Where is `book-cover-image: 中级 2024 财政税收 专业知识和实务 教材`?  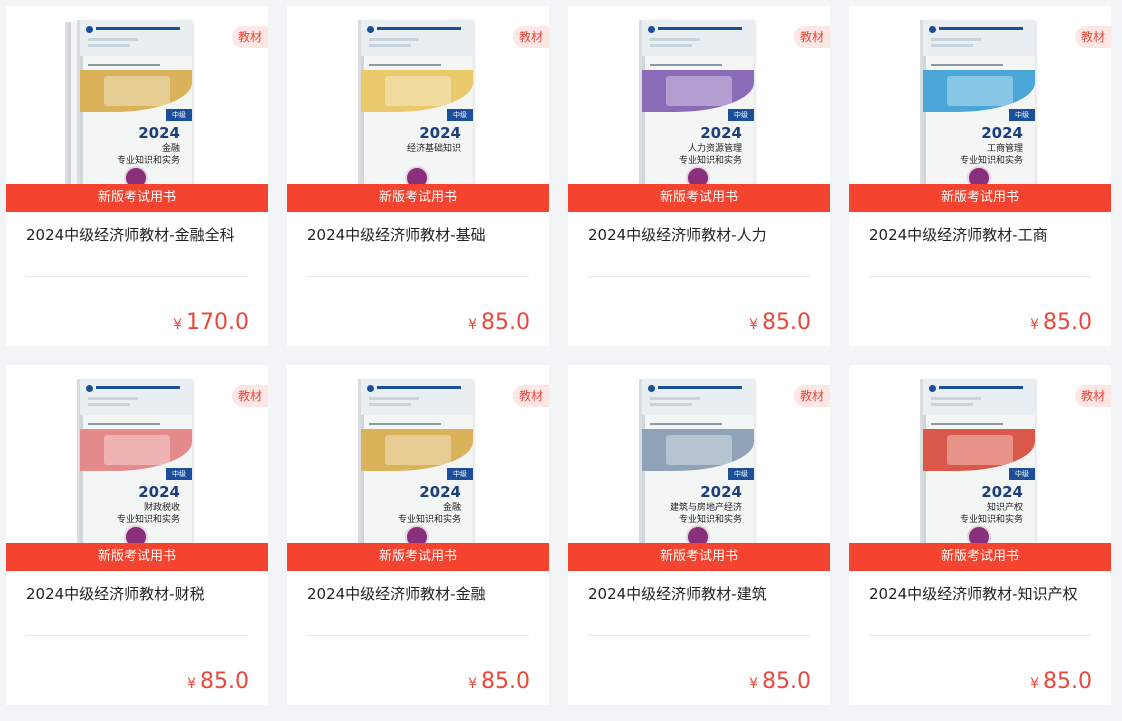 book-cover-image: 中级 2024 财政税收 专业知识和实务 教材 is located at coordinates (137, 454).